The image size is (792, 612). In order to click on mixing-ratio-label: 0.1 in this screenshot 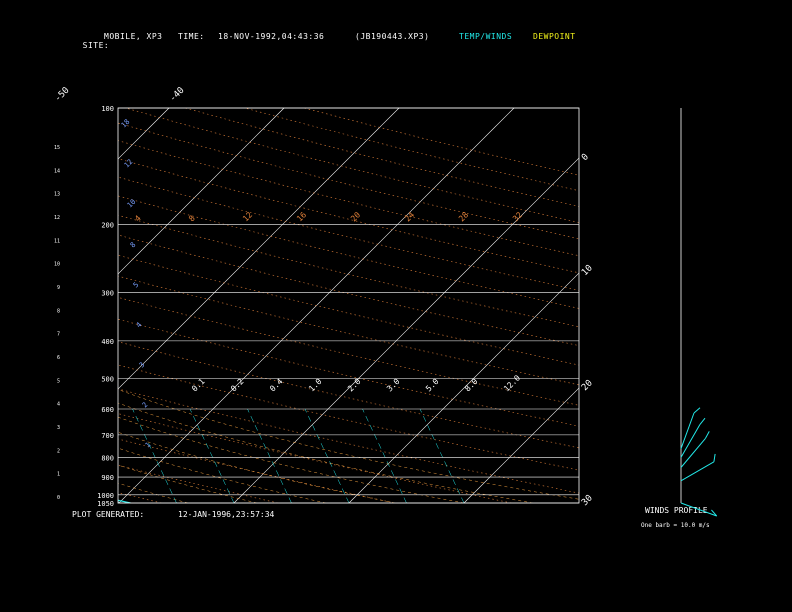, I will do `click(198, 385)`.